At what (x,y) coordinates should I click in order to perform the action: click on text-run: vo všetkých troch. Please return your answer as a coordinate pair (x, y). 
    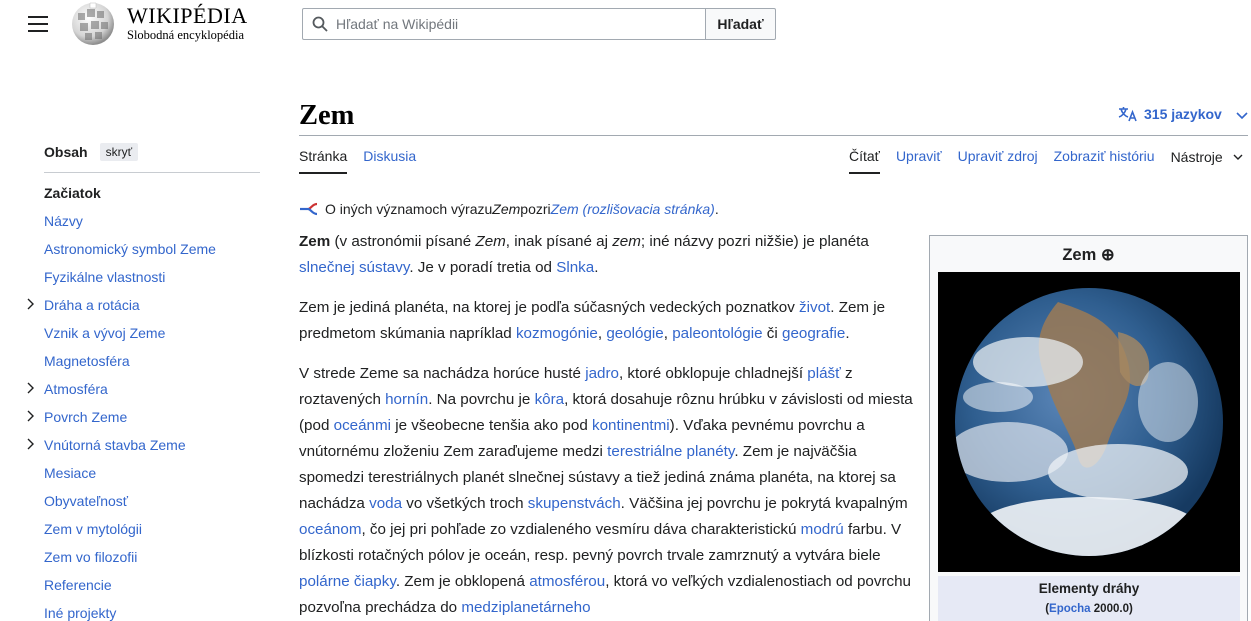
    Looking at the image, I should click on (465, 503).